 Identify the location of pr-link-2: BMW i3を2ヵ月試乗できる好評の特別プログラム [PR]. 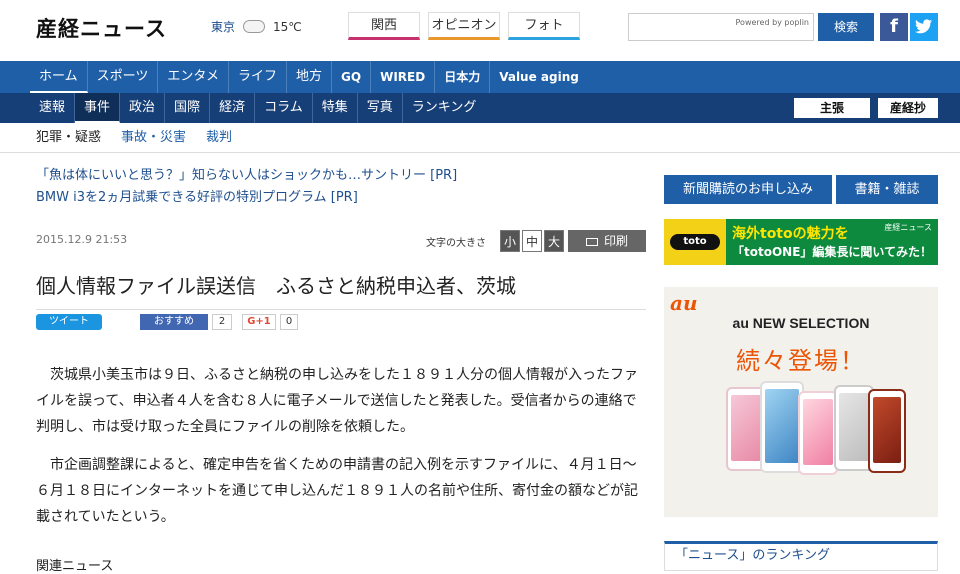
(341, 198).